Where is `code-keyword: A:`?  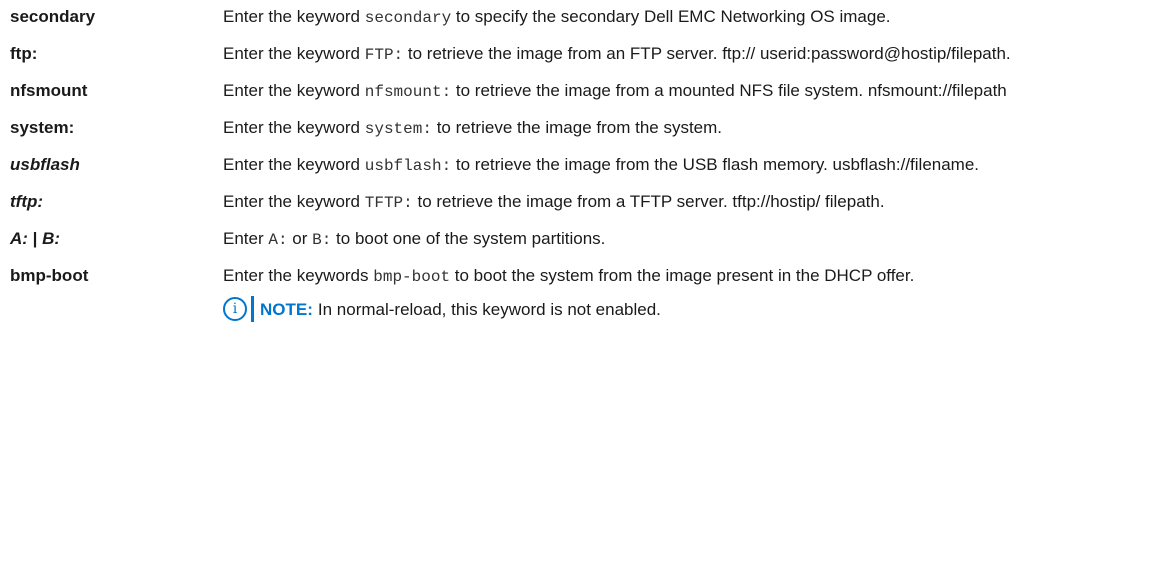
code-keyword: A: is located at coordinates (278, 240).